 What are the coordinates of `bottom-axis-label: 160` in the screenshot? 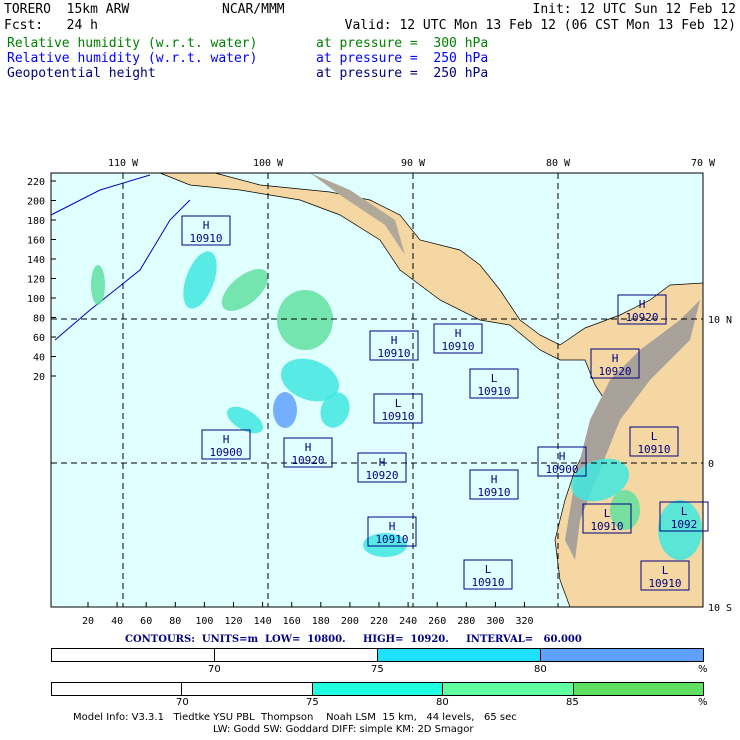 It's located at (292, 621).